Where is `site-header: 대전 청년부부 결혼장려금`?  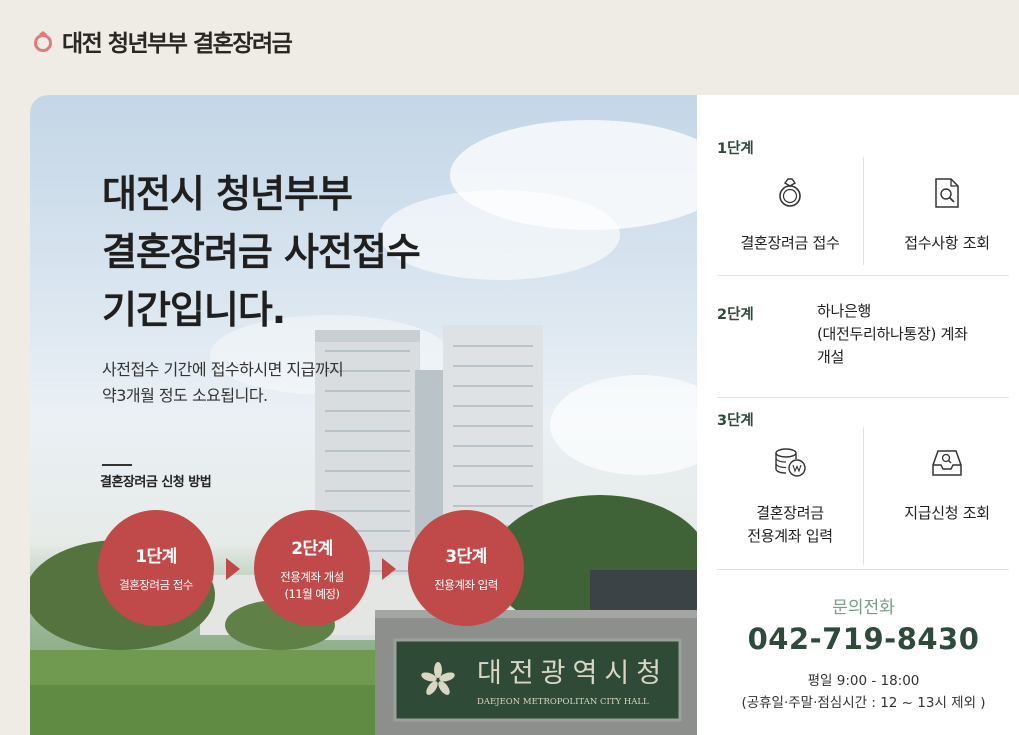 site-header: 대전 청년부부 결혼장려금 is located at coordinates (162, 41).